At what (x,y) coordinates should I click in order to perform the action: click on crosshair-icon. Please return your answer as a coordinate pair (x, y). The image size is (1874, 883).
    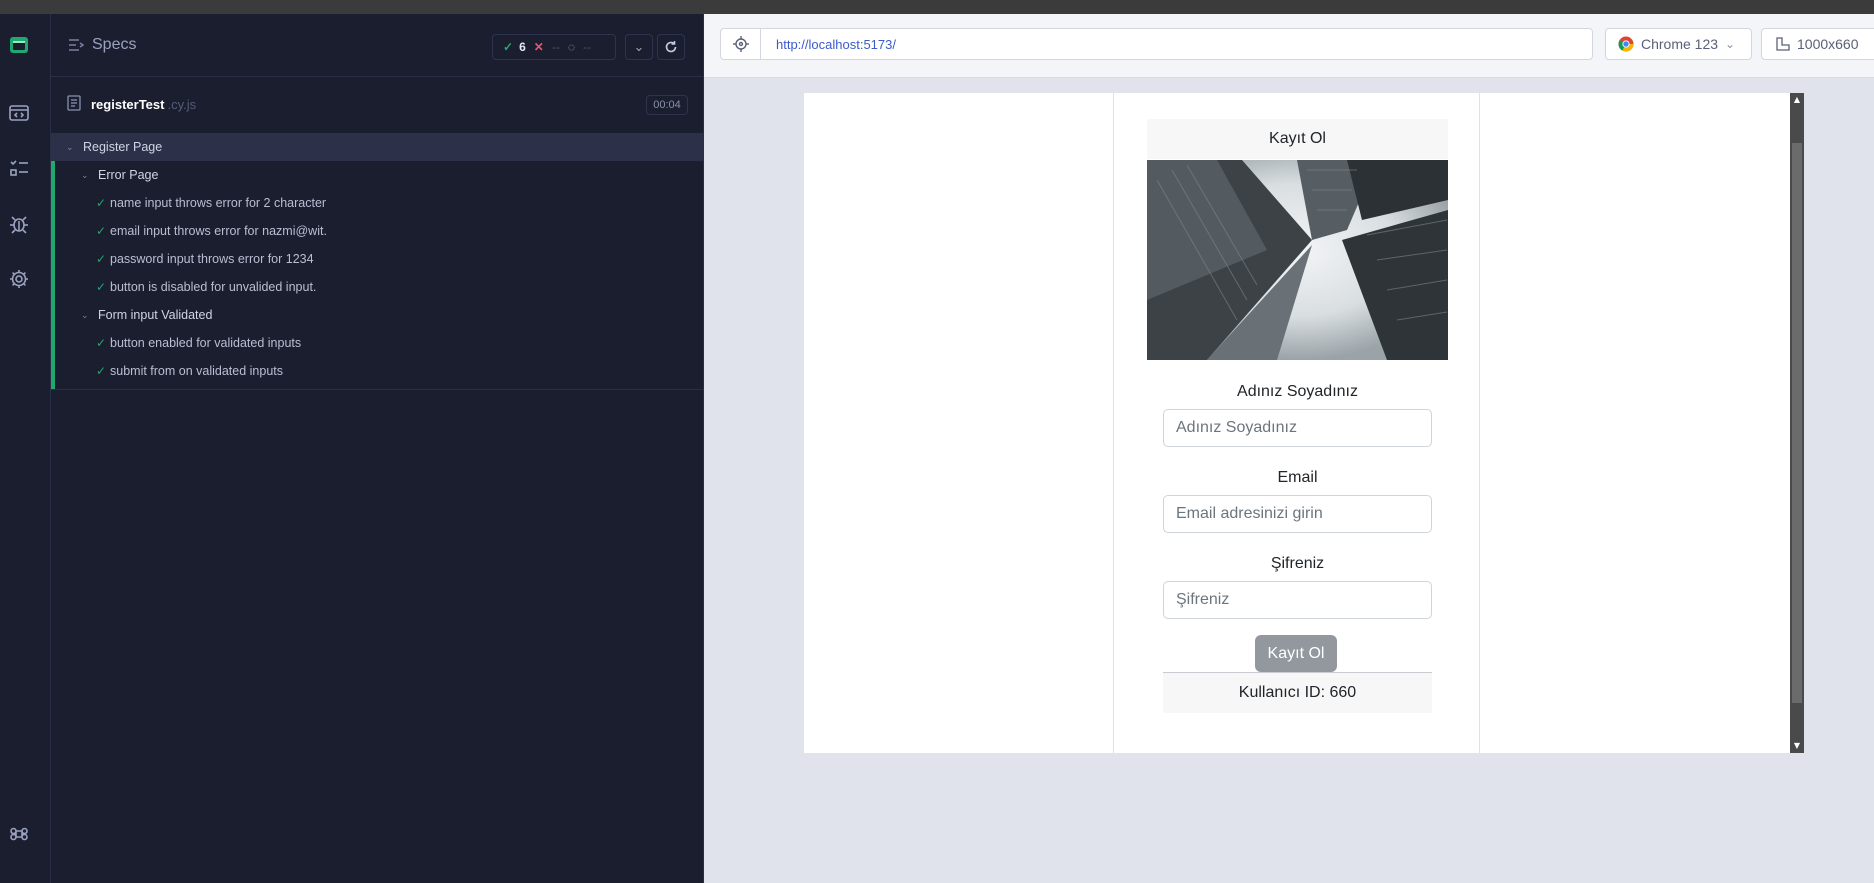
    Looking at the image, I should click on (740, 44).